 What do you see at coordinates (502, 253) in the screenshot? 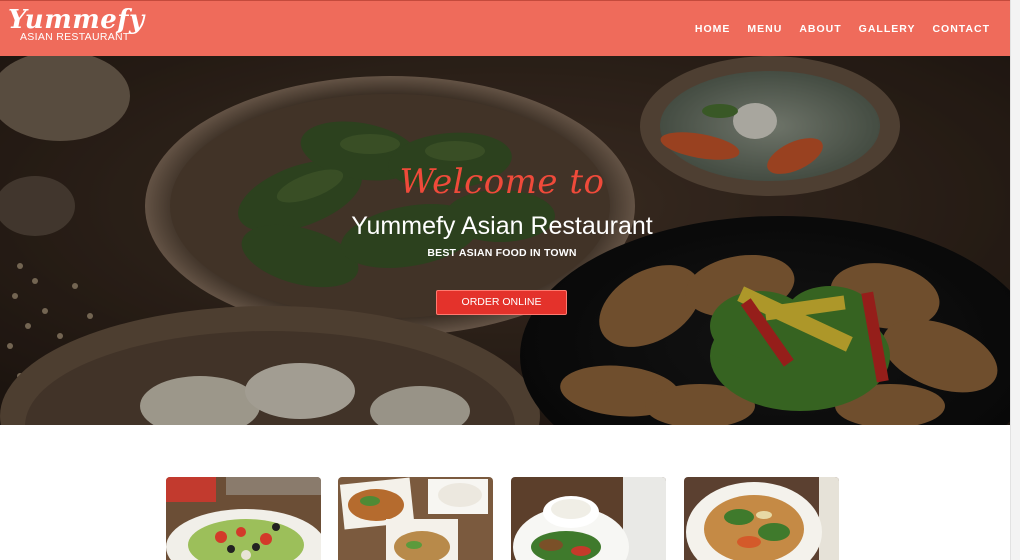
I see `hero-subtitle: BEST ASIAN FOOD IN TOWN` at bounding box center [502, 253].